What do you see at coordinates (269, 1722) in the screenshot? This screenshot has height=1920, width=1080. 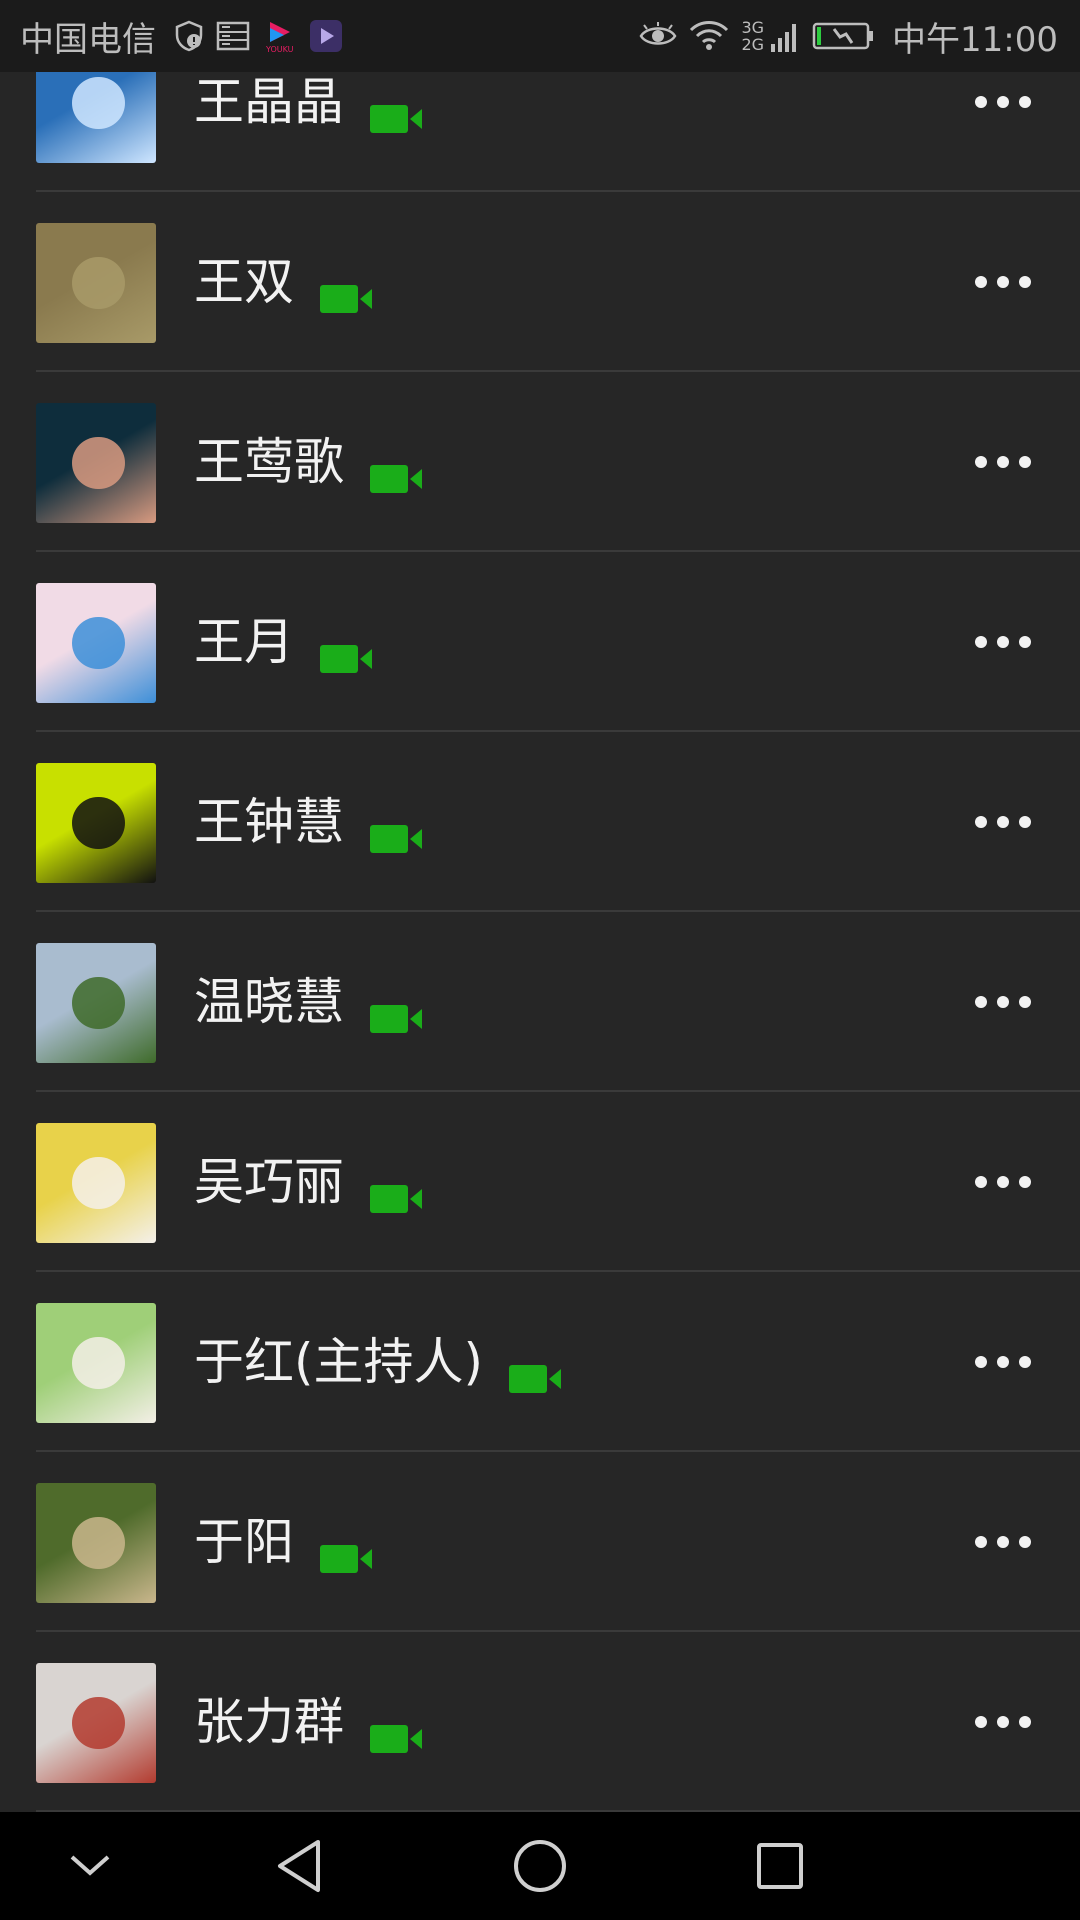 I see `participant-name: 张力群` at bounding box center [269, 1722].